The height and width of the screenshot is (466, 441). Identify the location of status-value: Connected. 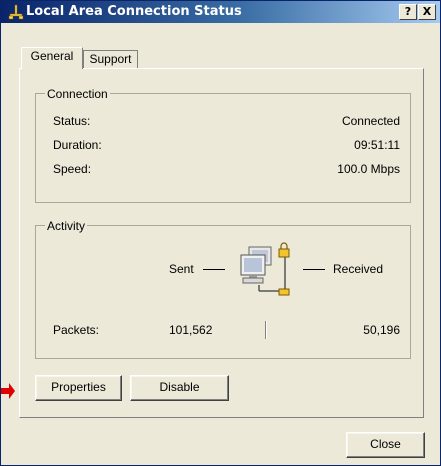
(370, 121).